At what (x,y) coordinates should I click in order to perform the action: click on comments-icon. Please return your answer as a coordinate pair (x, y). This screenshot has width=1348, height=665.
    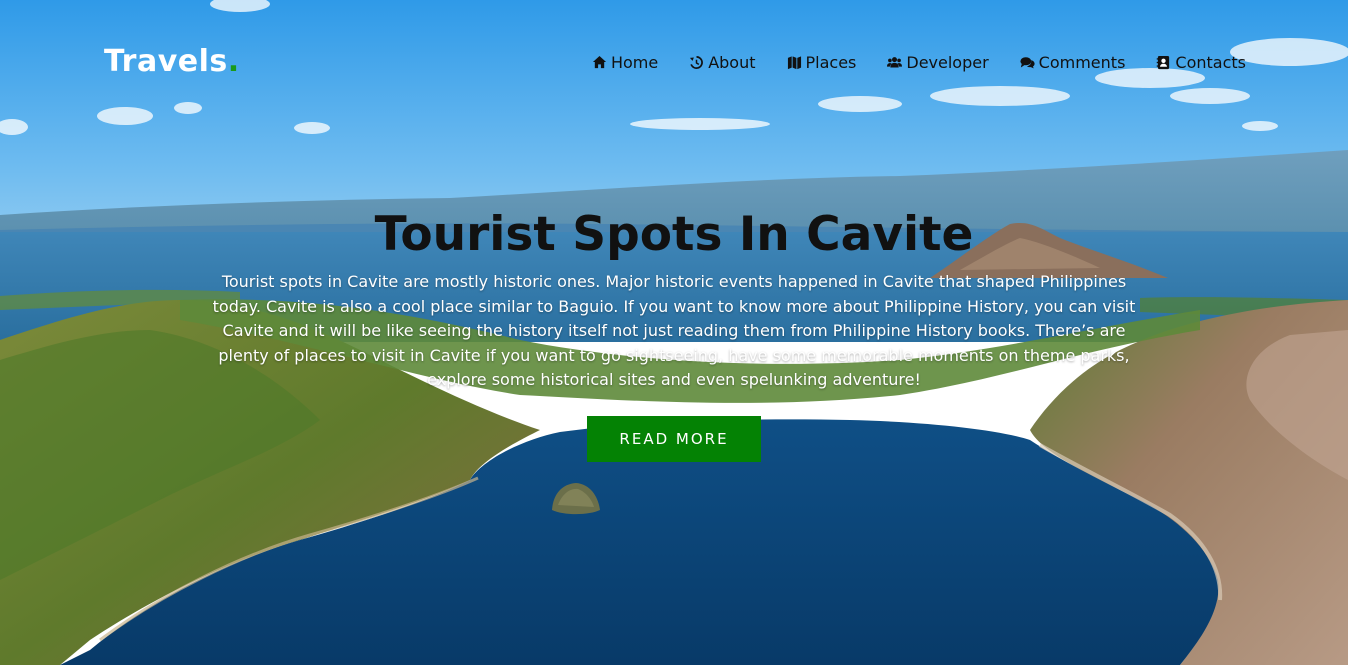
    Looking at the image, I should click on (1027, 63).